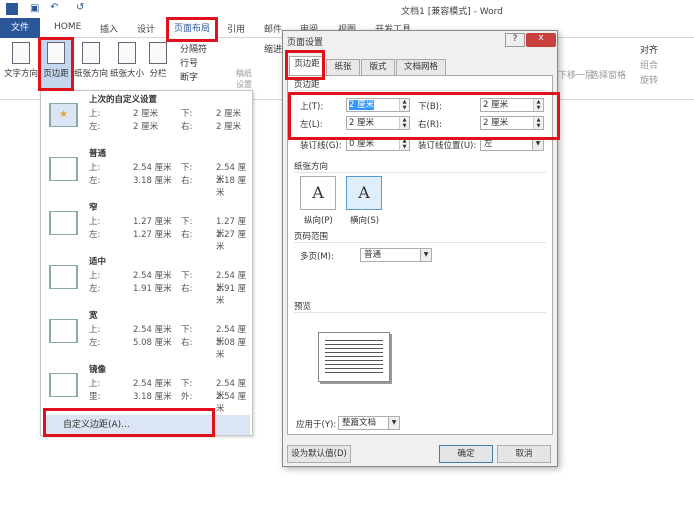 The image size is (694, 526). I want to click on rotate-button: 旋转, so click(649, 79).